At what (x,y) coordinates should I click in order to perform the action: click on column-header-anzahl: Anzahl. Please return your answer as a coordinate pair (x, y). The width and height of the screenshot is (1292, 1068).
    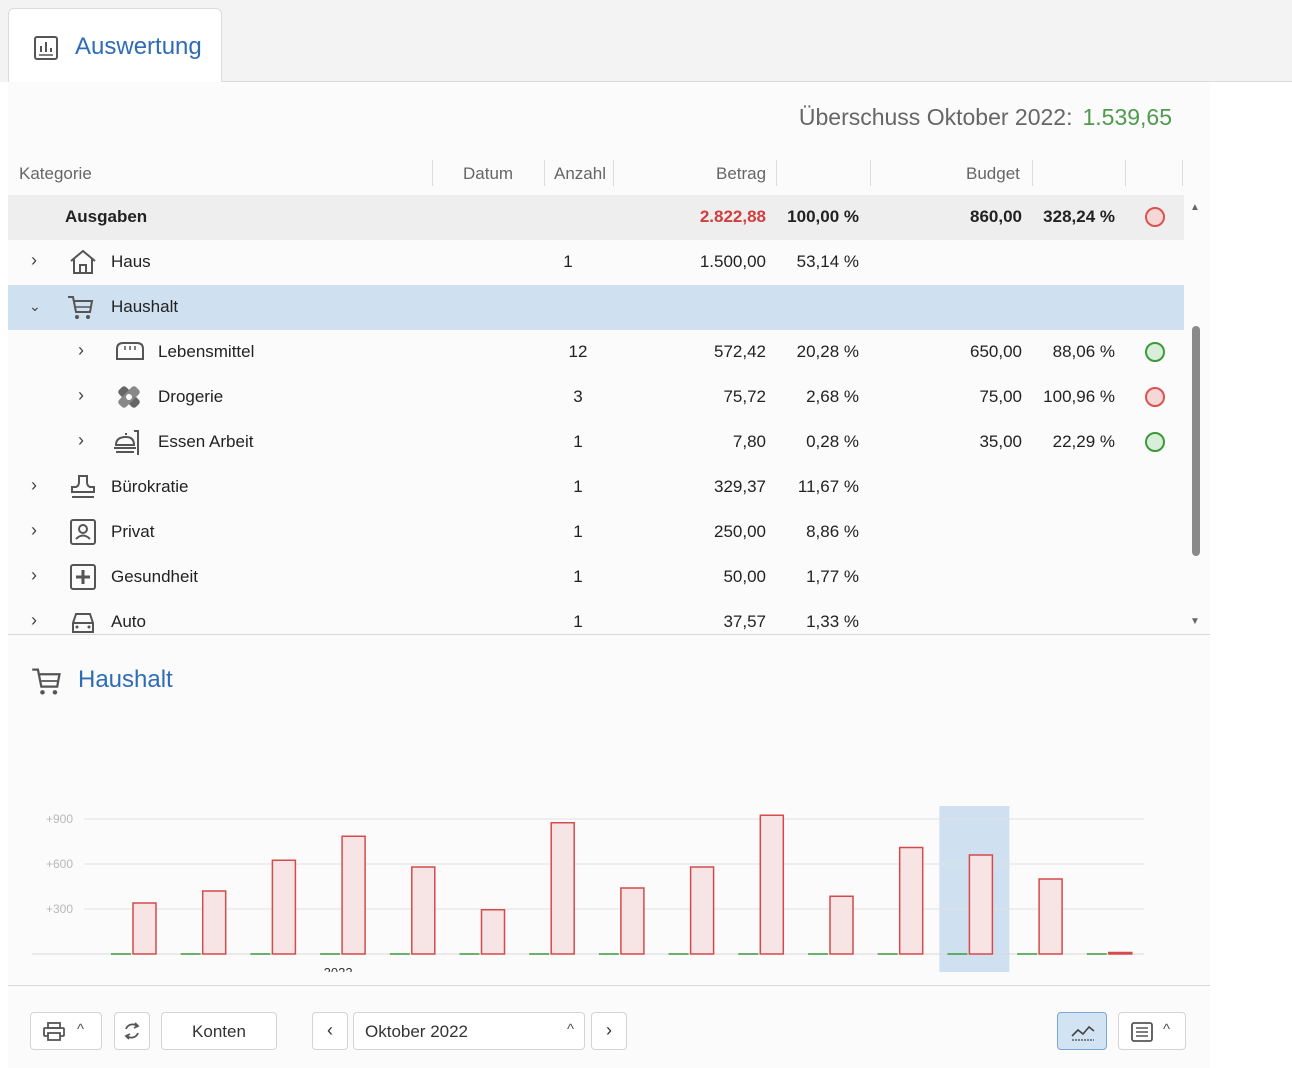
    Looking at the image, I should click on (580, 174).